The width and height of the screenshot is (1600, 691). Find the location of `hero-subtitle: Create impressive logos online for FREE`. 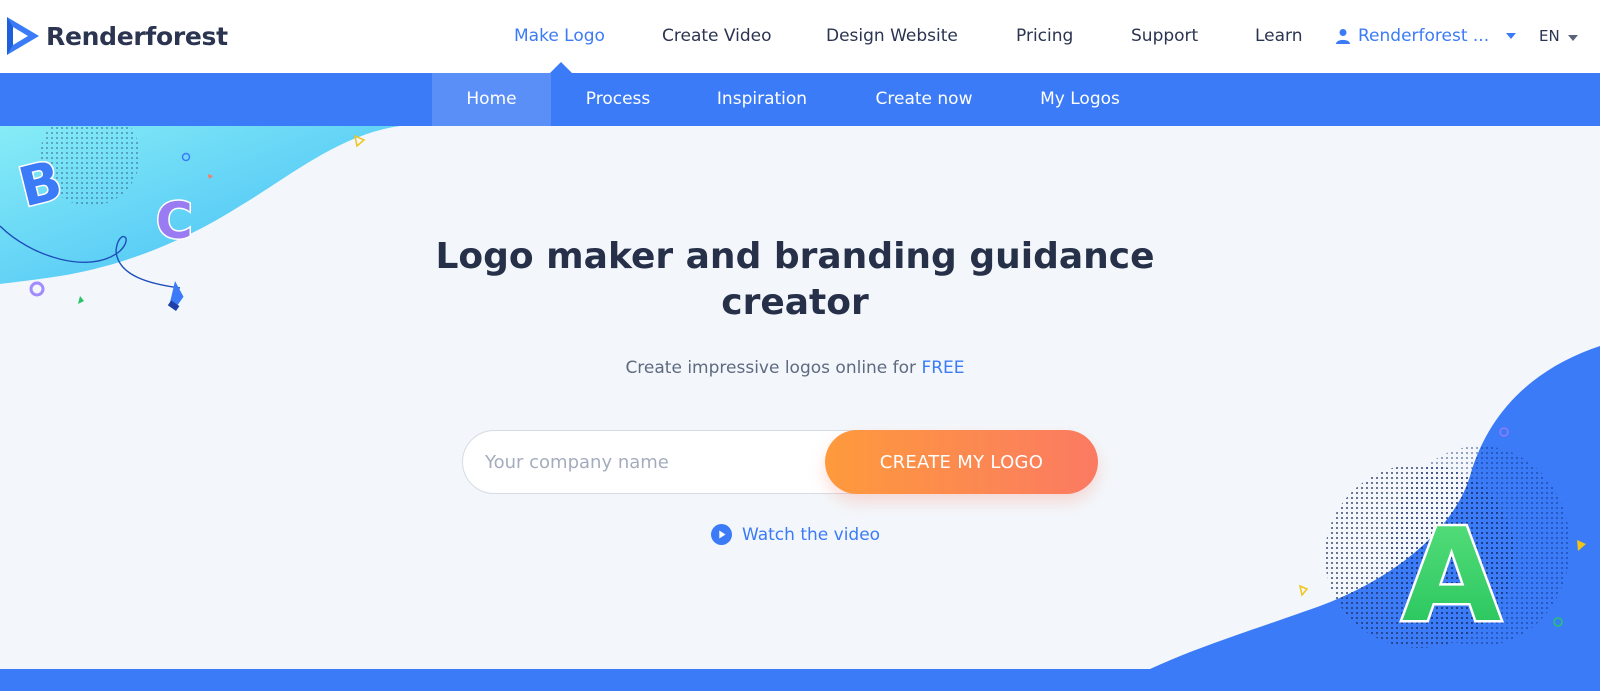

hero-subtitle: Create impressive logos online for FREE is located at coordinates (795, 368).